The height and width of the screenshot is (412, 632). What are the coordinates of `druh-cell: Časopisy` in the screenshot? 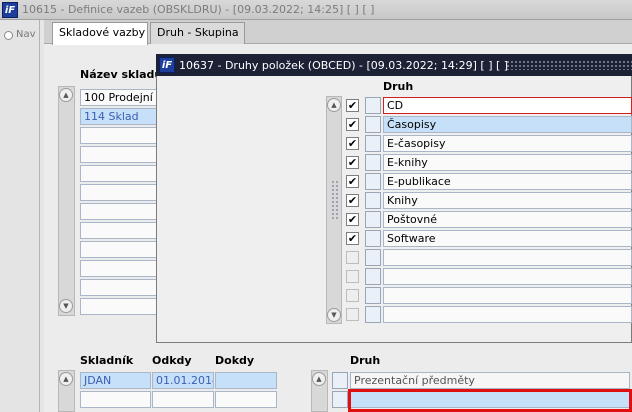 It's located at (507, 124).